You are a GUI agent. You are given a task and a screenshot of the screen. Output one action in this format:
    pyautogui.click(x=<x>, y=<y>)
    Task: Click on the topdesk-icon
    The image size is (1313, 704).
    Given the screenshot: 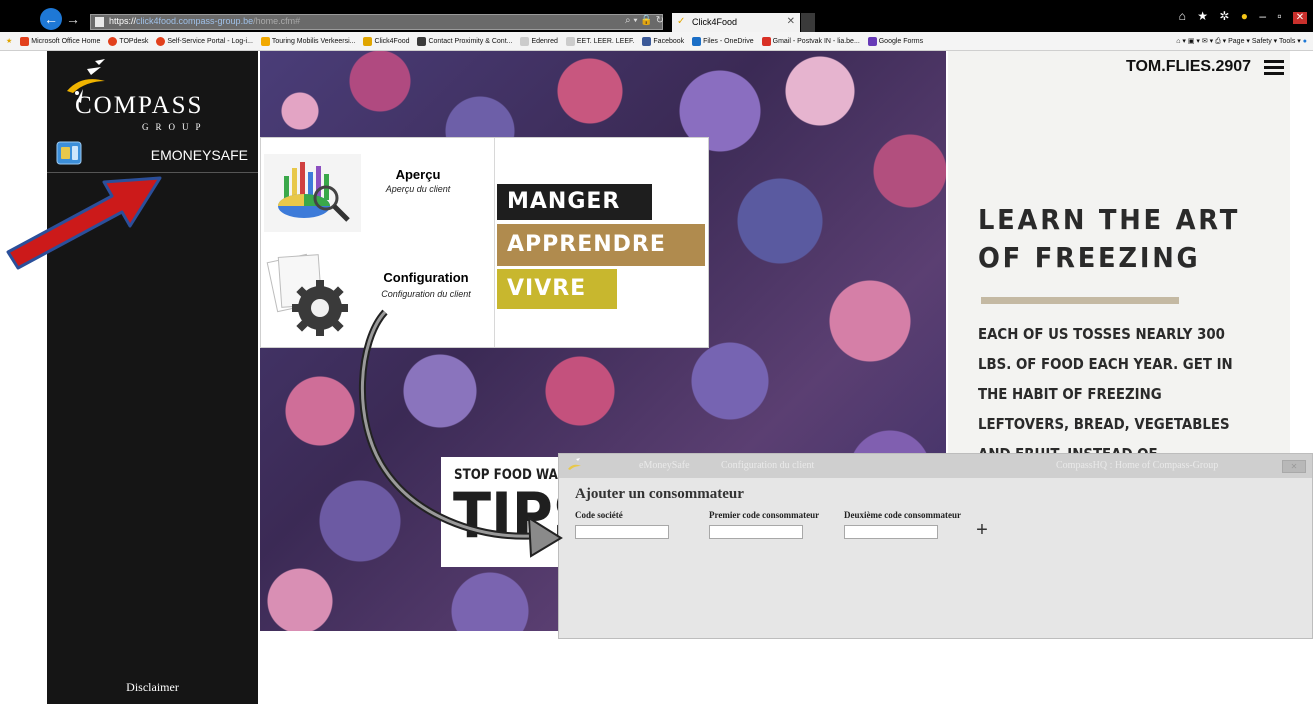 What is the action you would take?
    pyautogui.click(x=113, y=41)
    